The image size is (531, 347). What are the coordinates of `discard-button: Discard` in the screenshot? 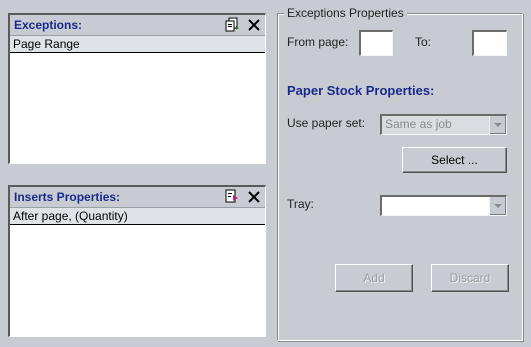 It's located at (470, 278).